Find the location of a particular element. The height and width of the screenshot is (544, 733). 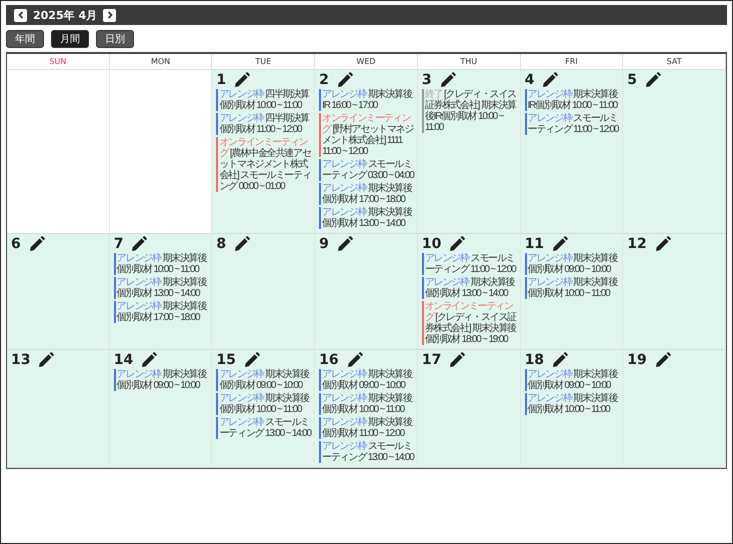

view-tab: 月間 is located at coordinates (70, 39).